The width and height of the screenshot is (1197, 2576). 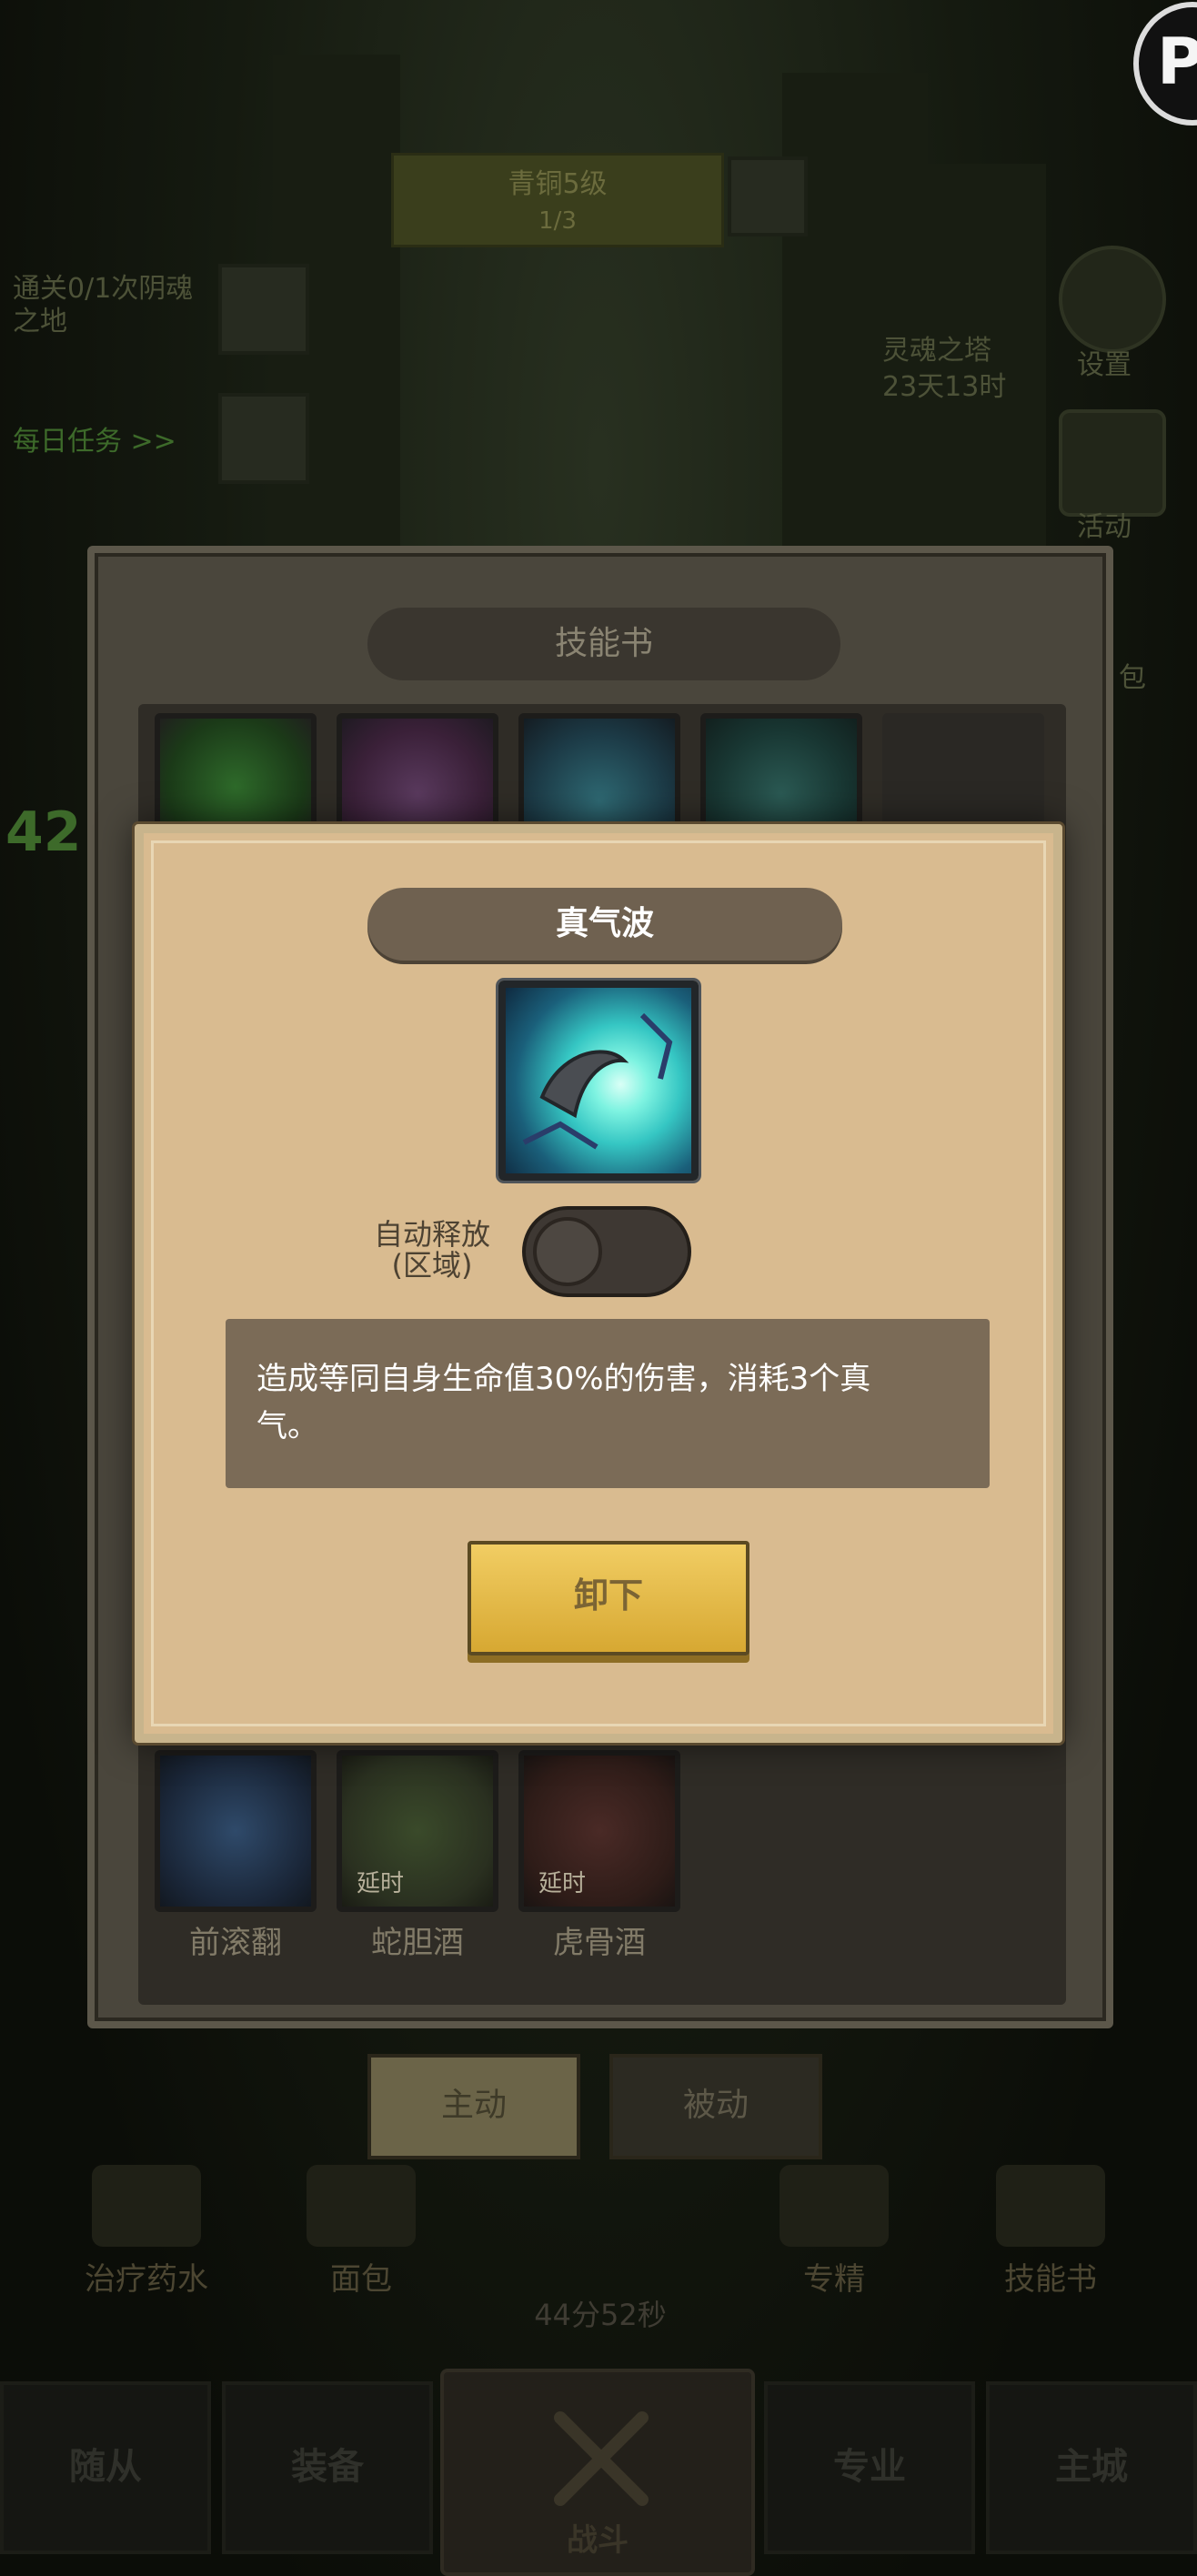 I want to click on bread-icon, so click(x=361, y=2206).